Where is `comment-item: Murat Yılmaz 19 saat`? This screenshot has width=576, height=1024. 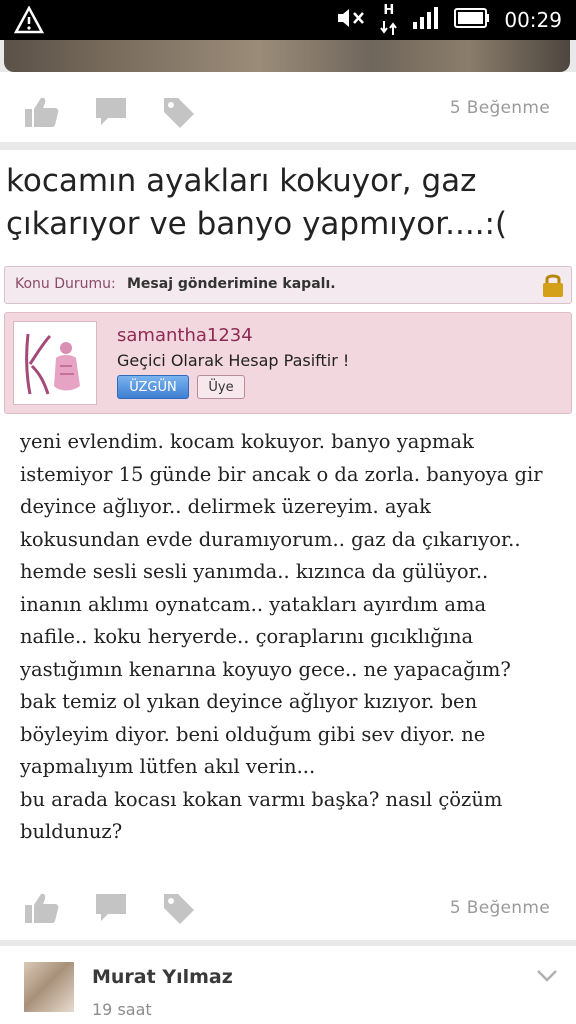
comment-item: Murat Yılmaz 19 saat is located at coordinates (288, 985).